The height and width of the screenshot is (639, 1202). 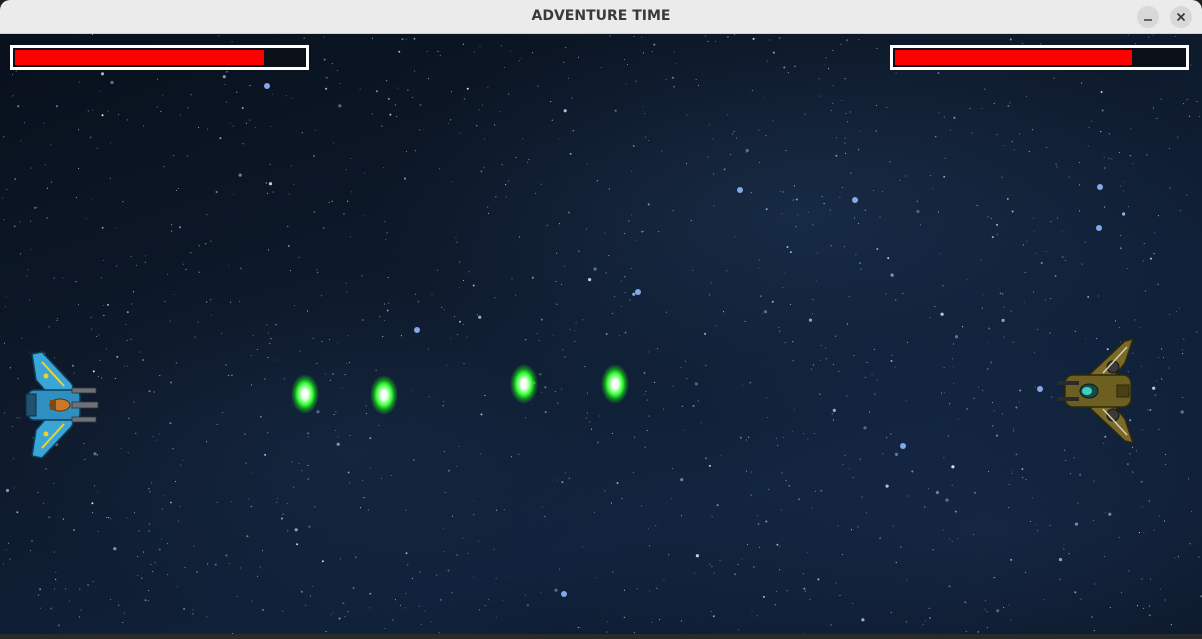 I want to click on bright-star, so click(x=1100, y=187).